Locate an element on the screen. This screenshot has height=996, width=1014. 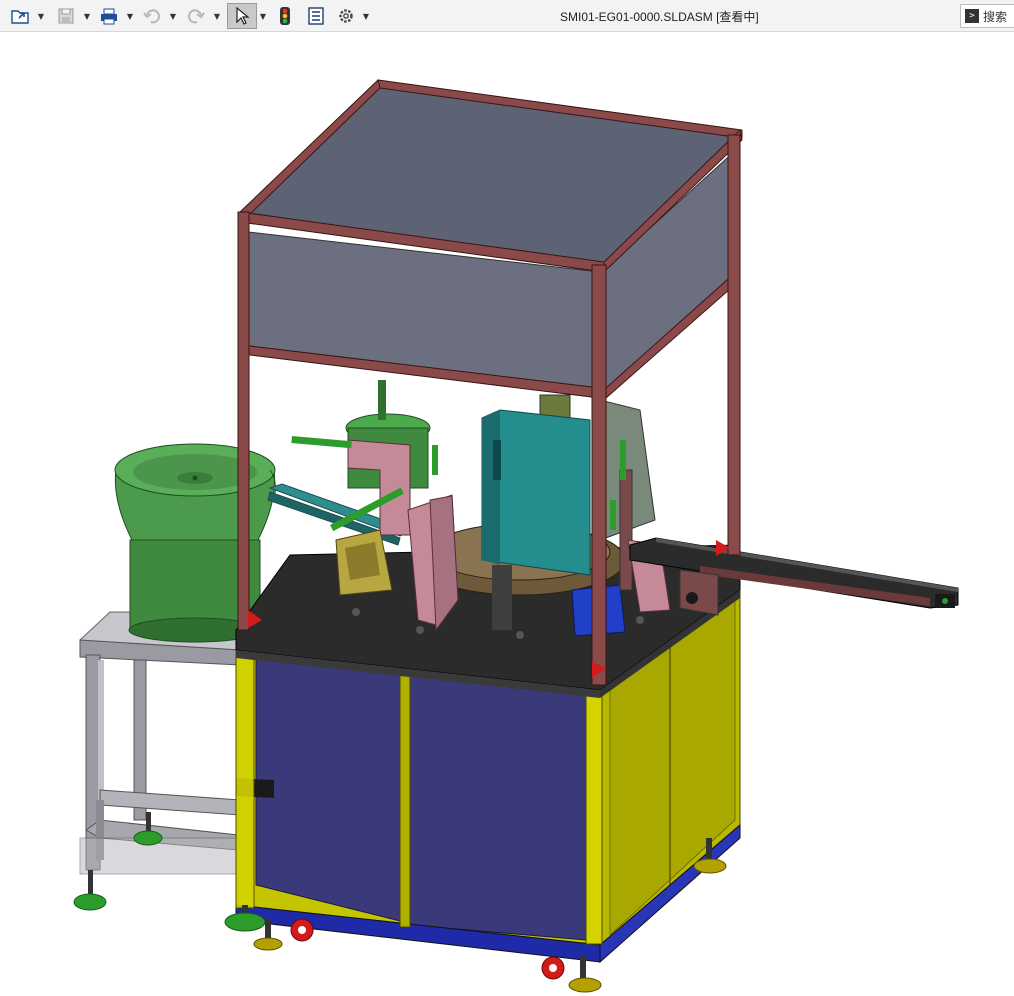
save-dropdown-icon: ▼ is located at coordinates (87, 16).